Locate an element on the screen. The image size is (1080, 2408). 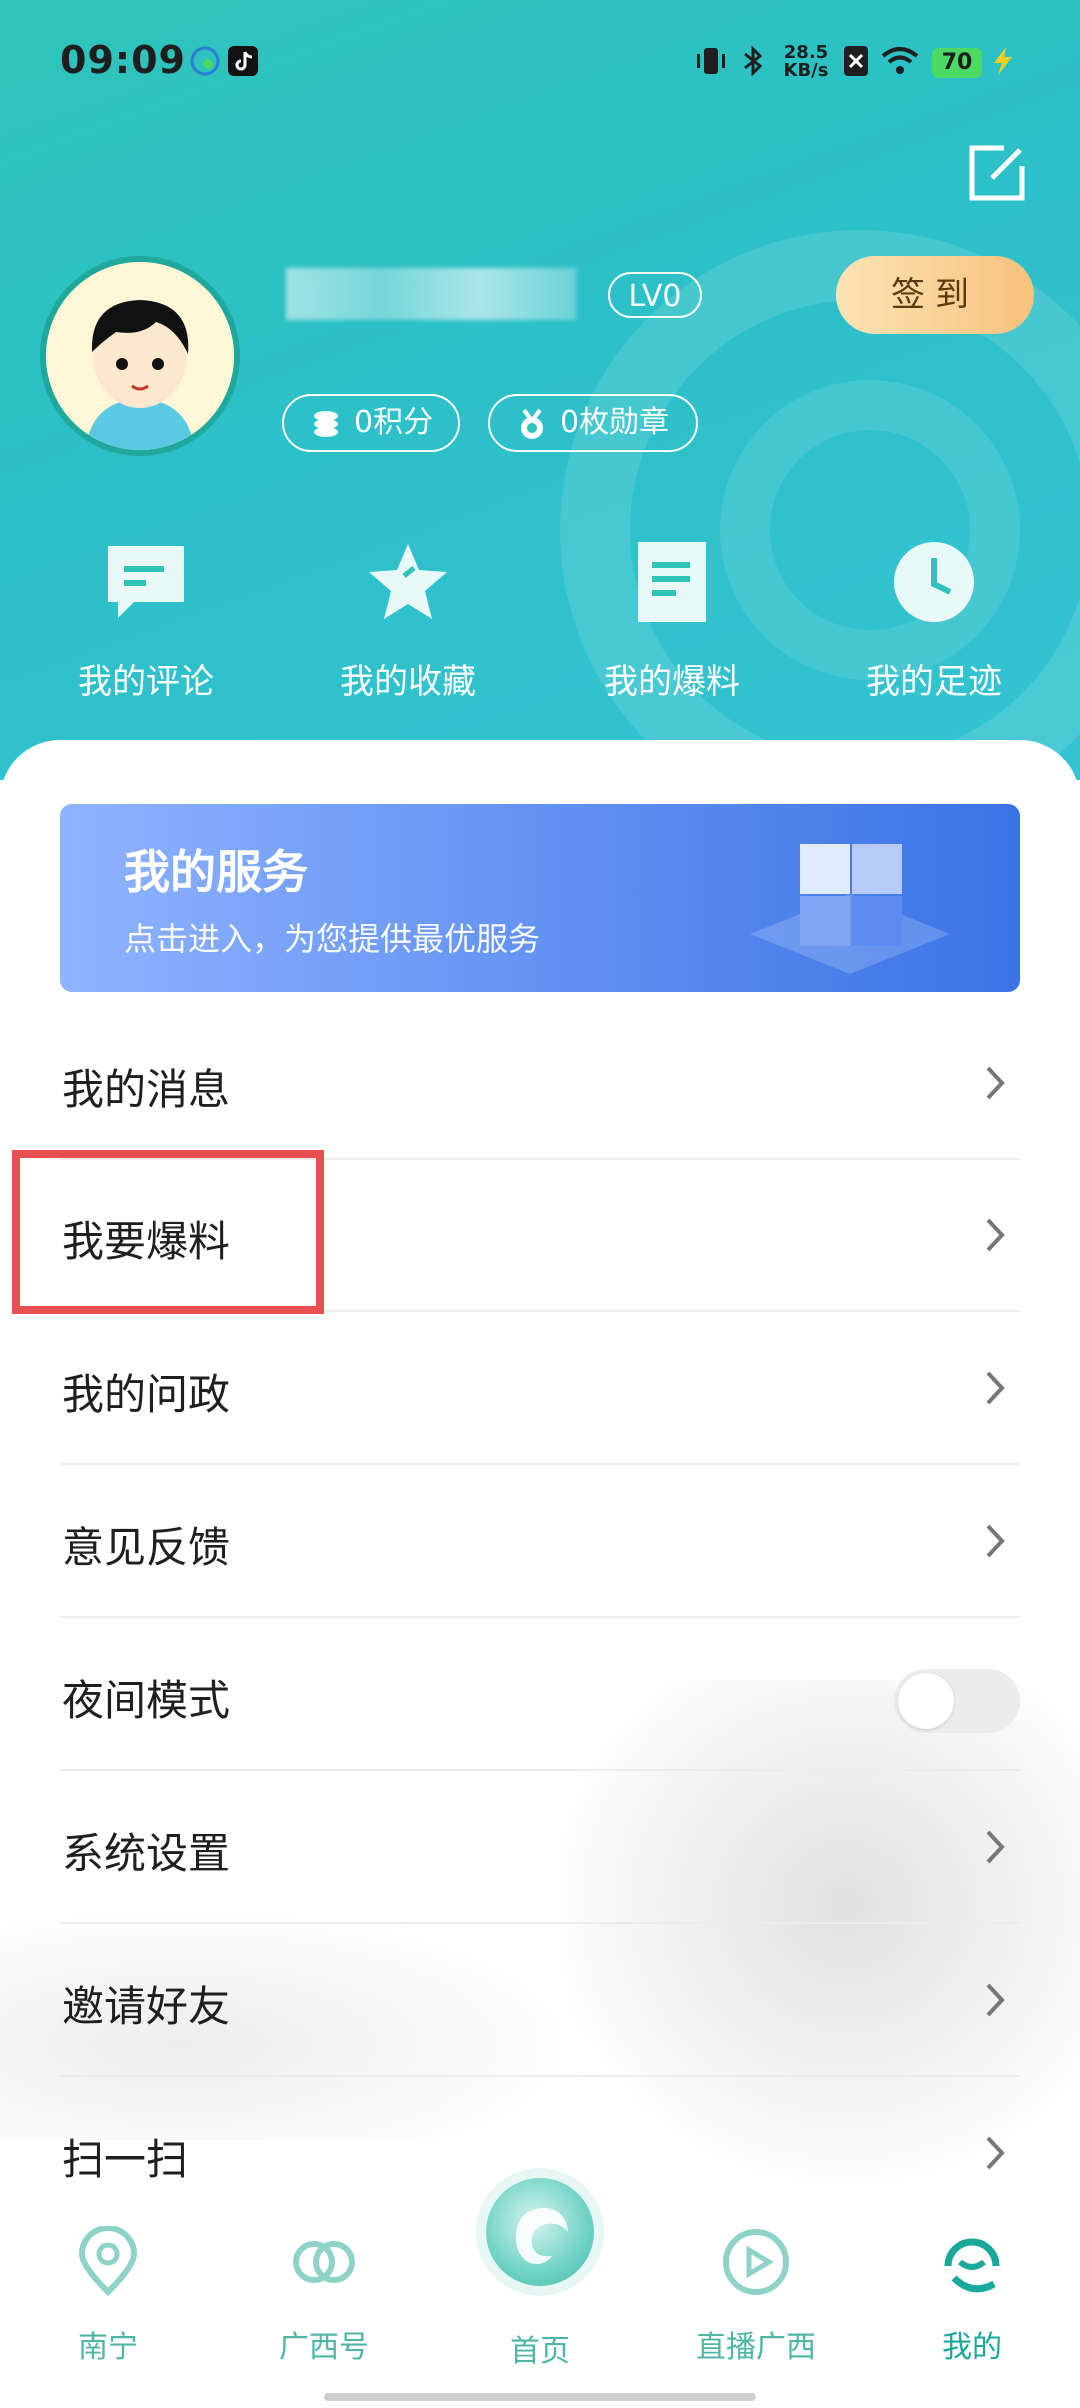
medal-icon is located at coordinates (532, 423).